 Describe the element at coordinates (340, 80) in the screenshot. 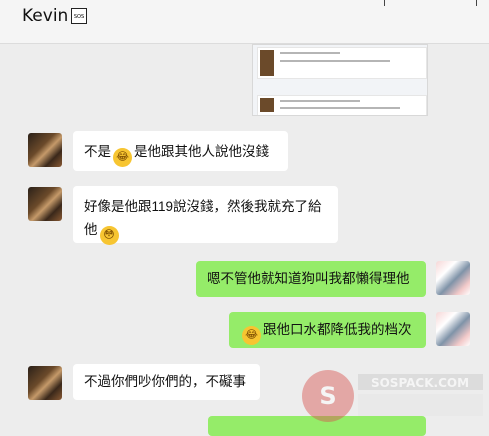

I see `screenshot-image-message` at that location.